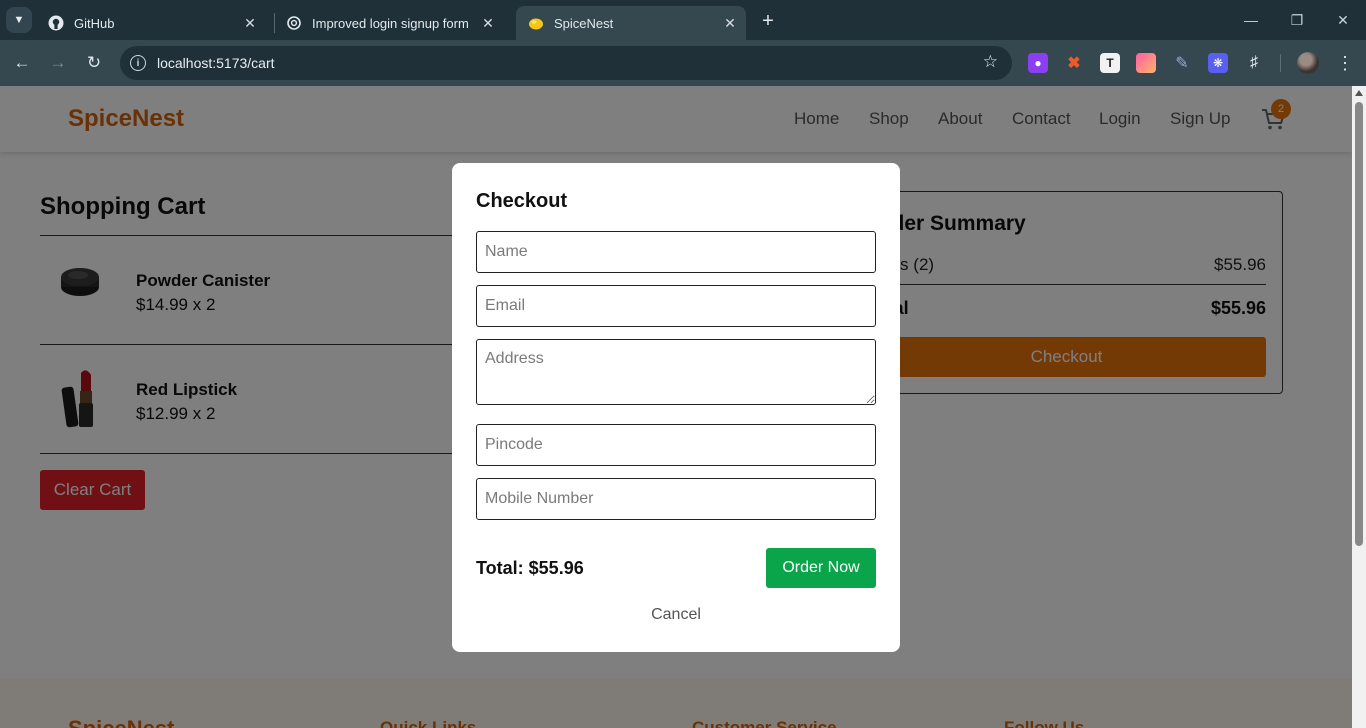 Image resolution: width=1366 pixels, height=728 pixels. I want to click on tab-github: GitHub ✕, so click(151, 23).